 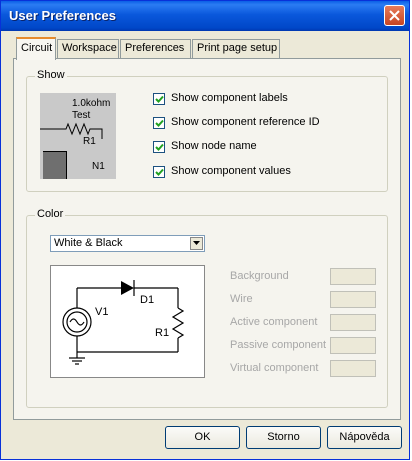 What do you see at coordinates (283, 437) in the screenshot?
I see `cancel-button: Storno` at bounding box center [283, 437].